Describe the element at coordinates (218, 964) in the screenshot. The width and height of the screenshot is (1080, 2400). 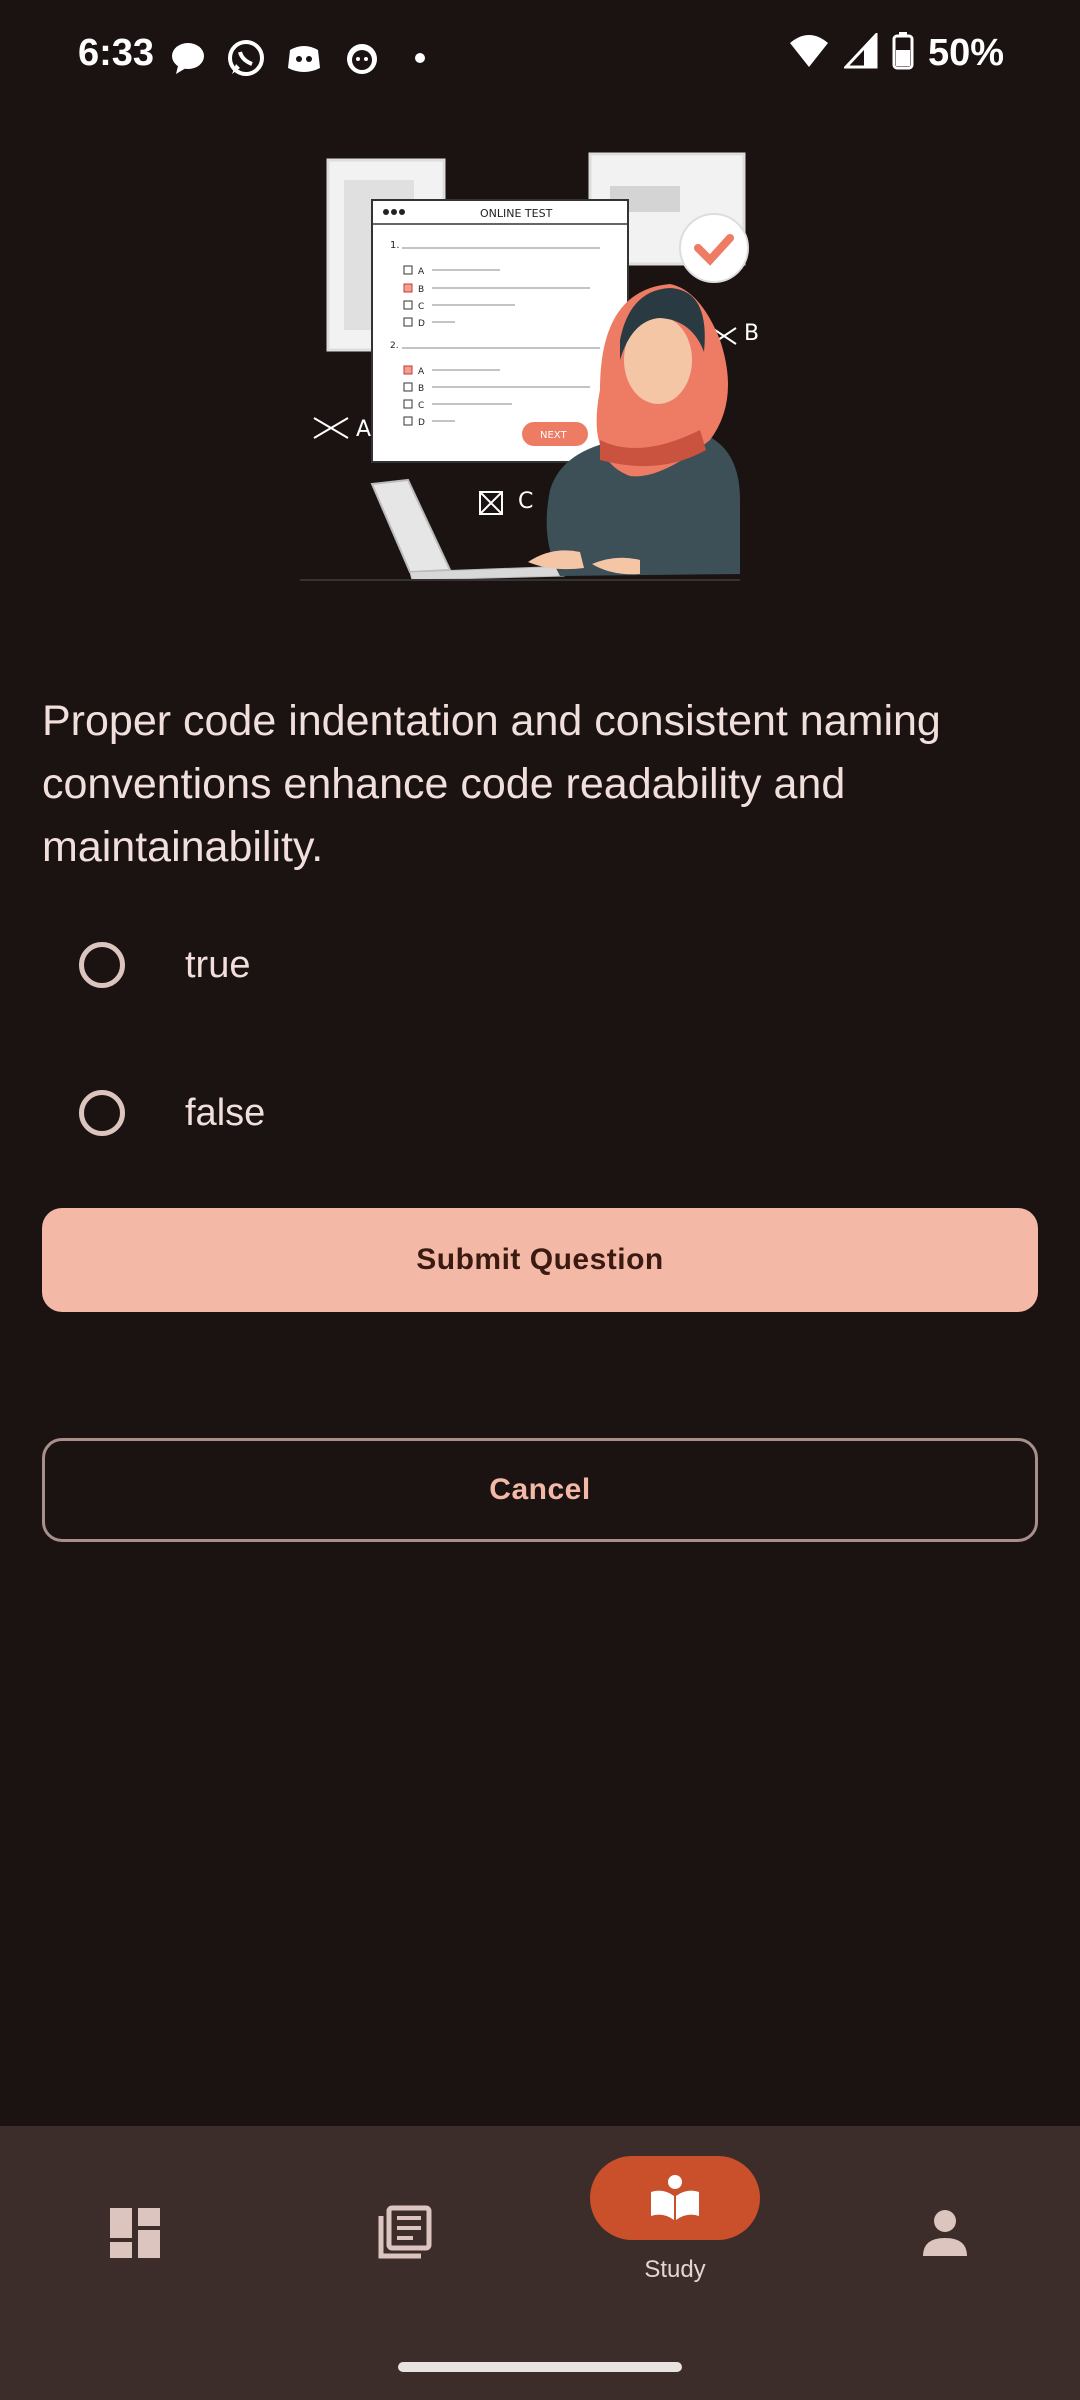
I see `option-label: true` at that location.